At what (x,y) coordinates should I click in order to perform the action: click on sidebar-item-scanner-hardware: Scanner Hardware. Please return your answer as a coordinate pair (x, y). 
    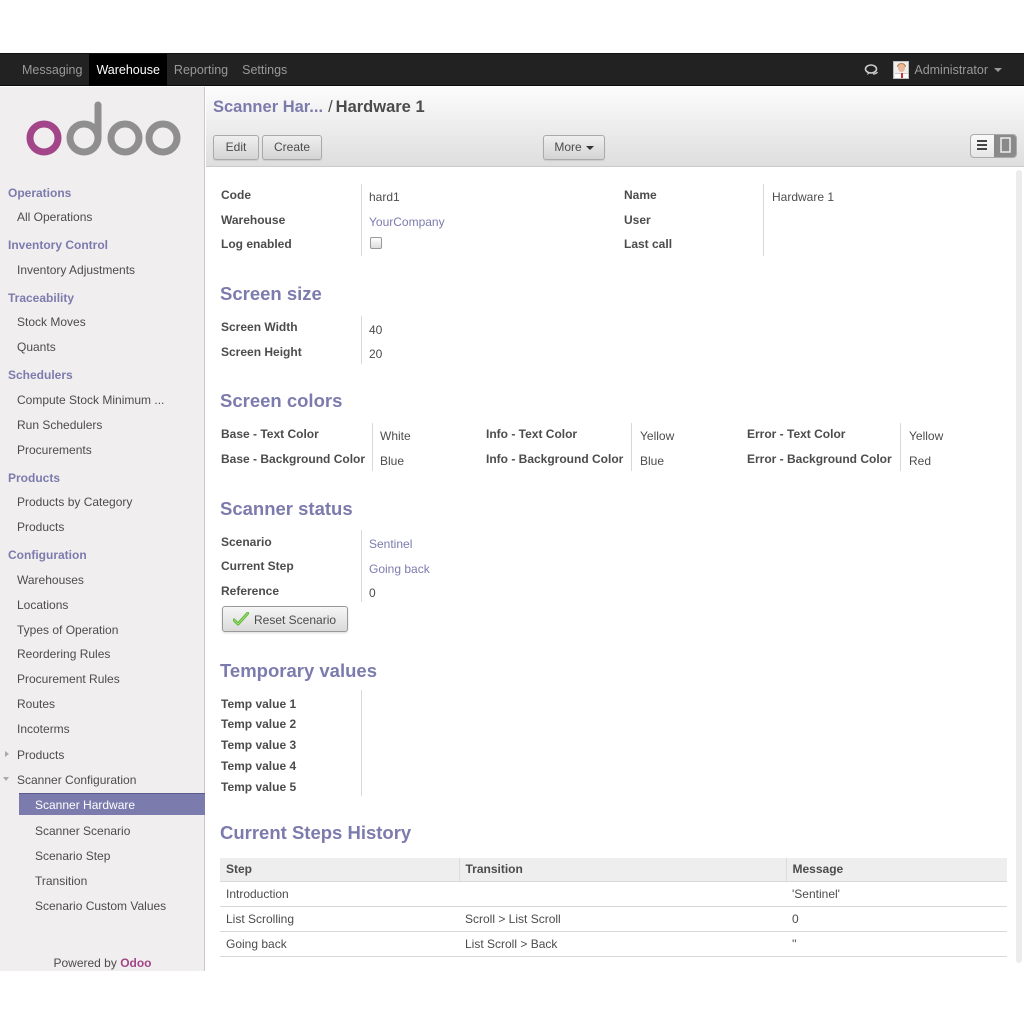
    Looking at the image, I should click on (112, 804).